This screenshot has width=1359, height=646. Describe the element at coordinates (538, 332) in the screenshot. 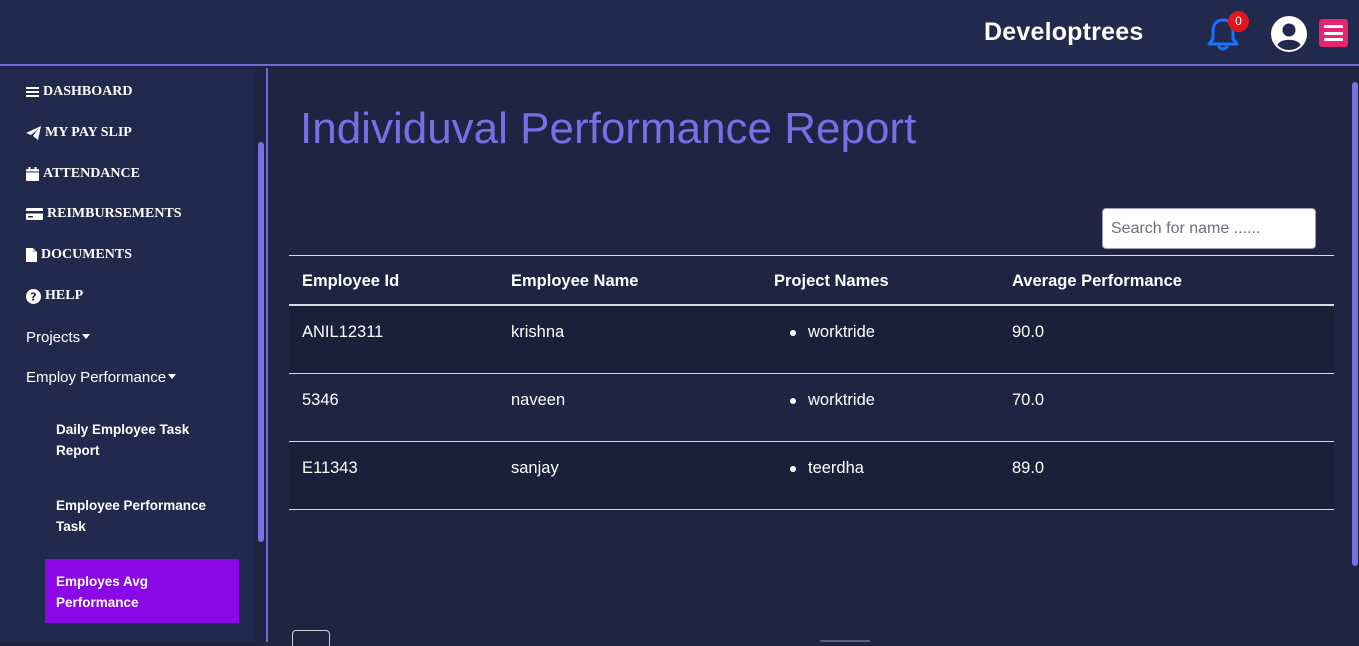

I see `cell-employee-name: krishna` at that location.